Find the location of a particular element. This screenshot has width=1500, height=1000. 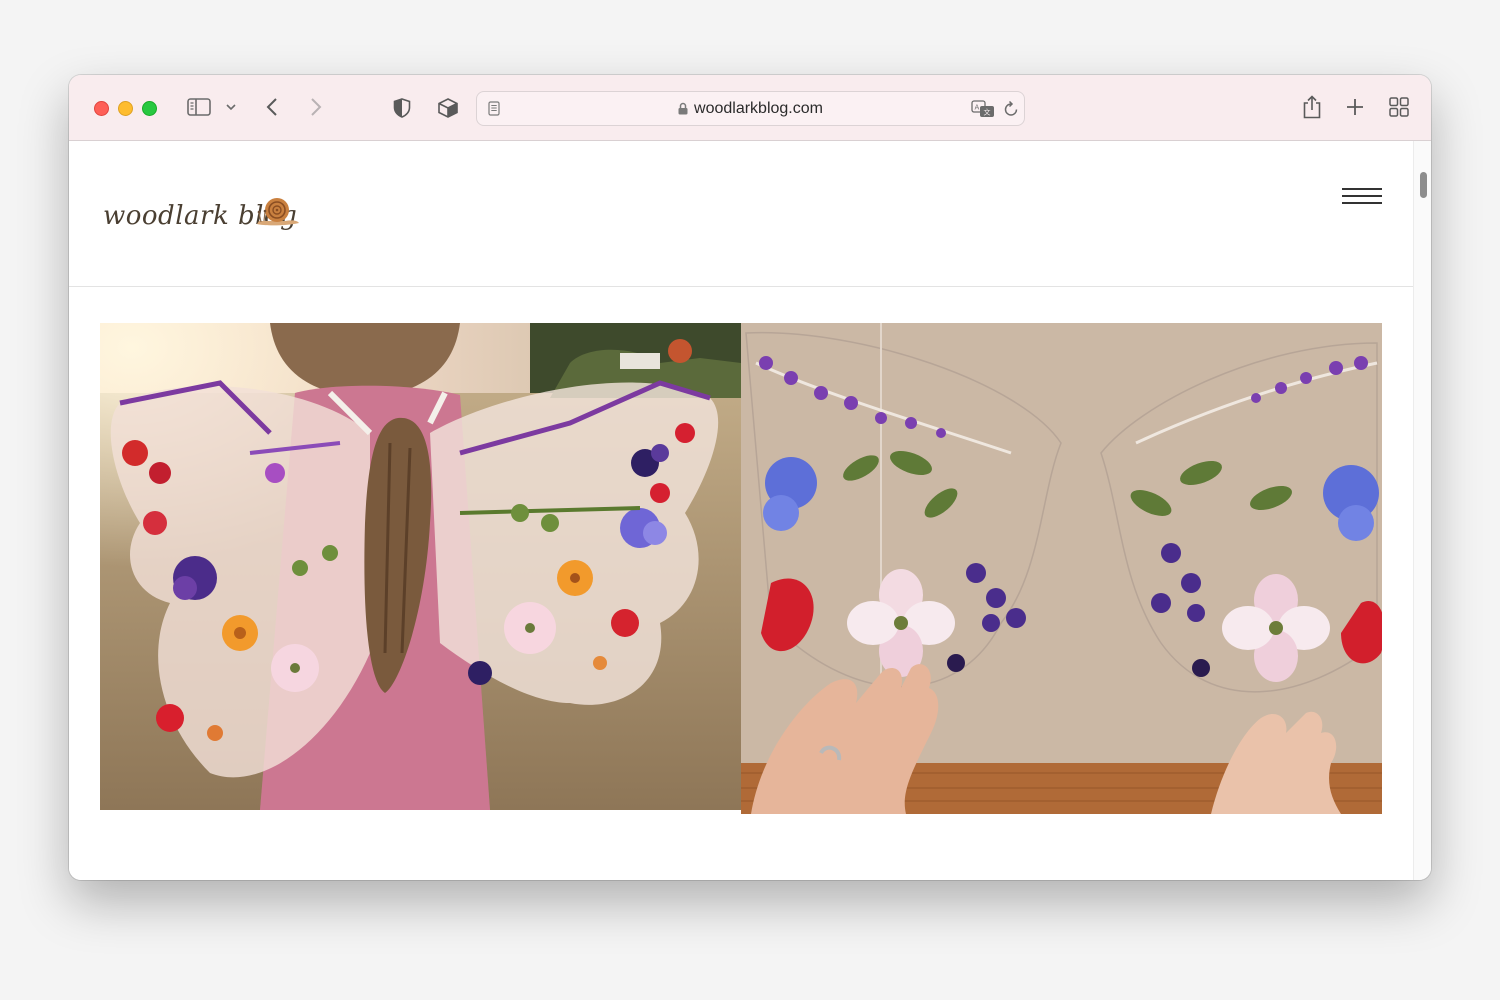

forward-icon is located at coordinates (316, 107).